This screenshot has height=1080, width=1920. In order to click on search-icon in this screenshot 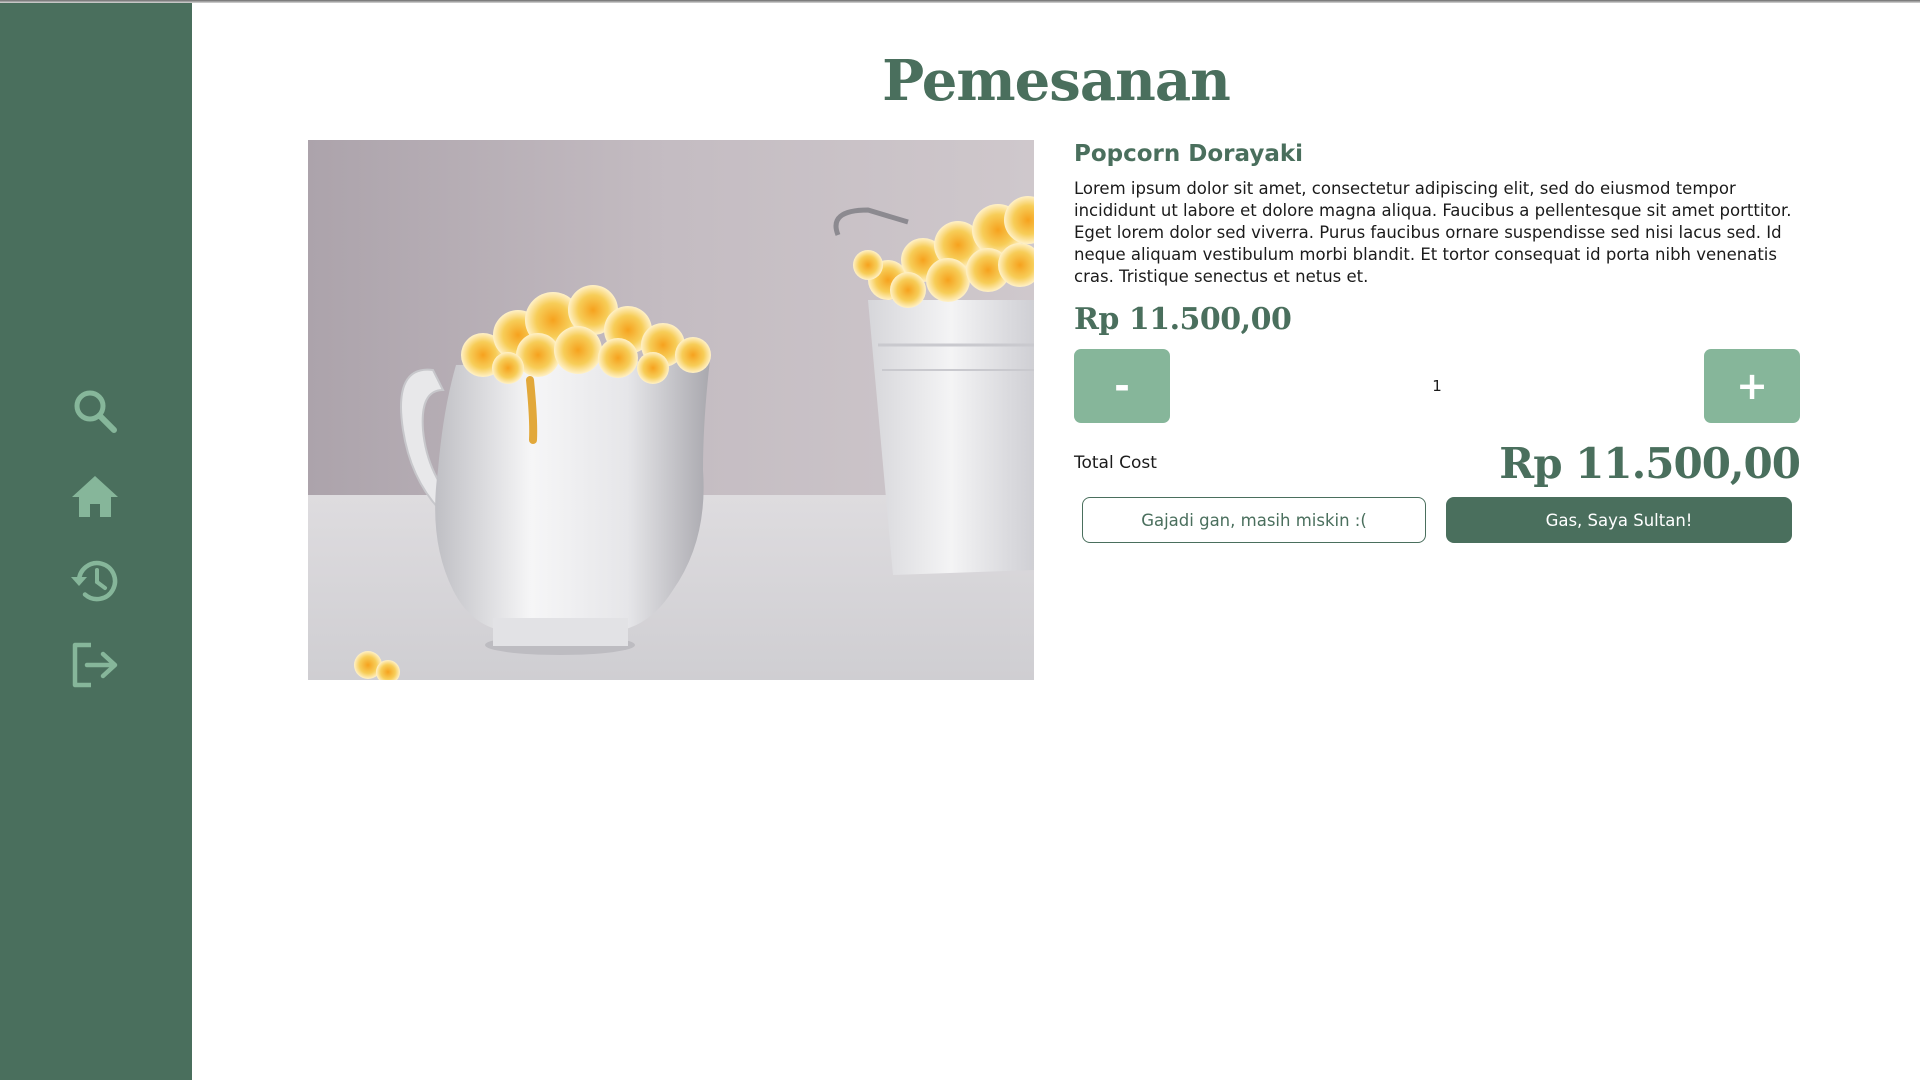, I will do `click(95, 411)`.